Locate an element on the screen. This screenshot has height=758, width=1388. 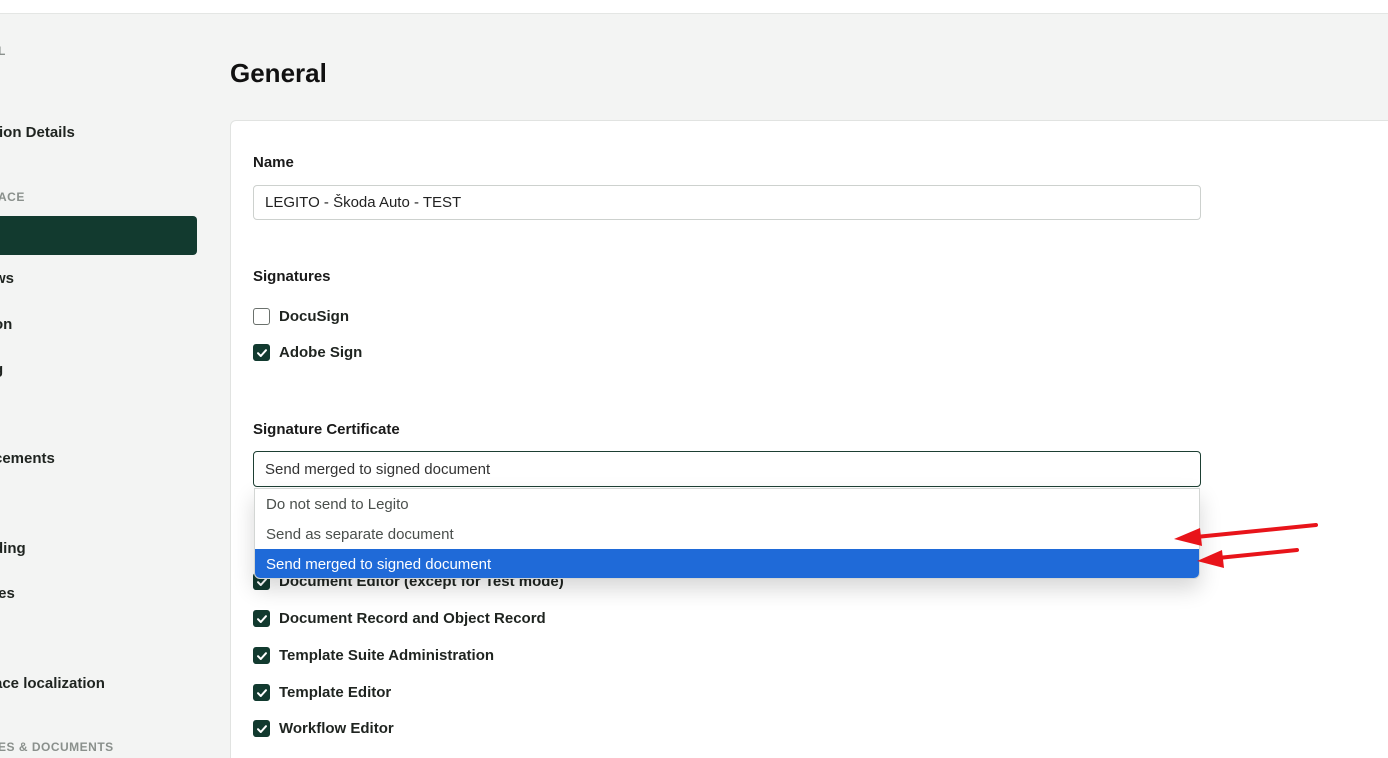
docusign-checkbox-row: DocuSign is located at coordinates (301, 316).